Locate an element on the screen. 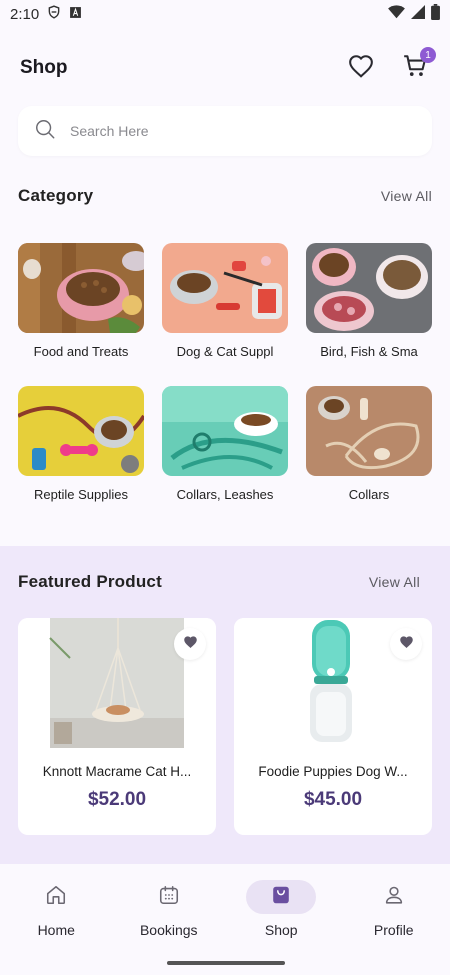 The image size is (450, 975). nav-label: Home is located at coordinates (56, 930).